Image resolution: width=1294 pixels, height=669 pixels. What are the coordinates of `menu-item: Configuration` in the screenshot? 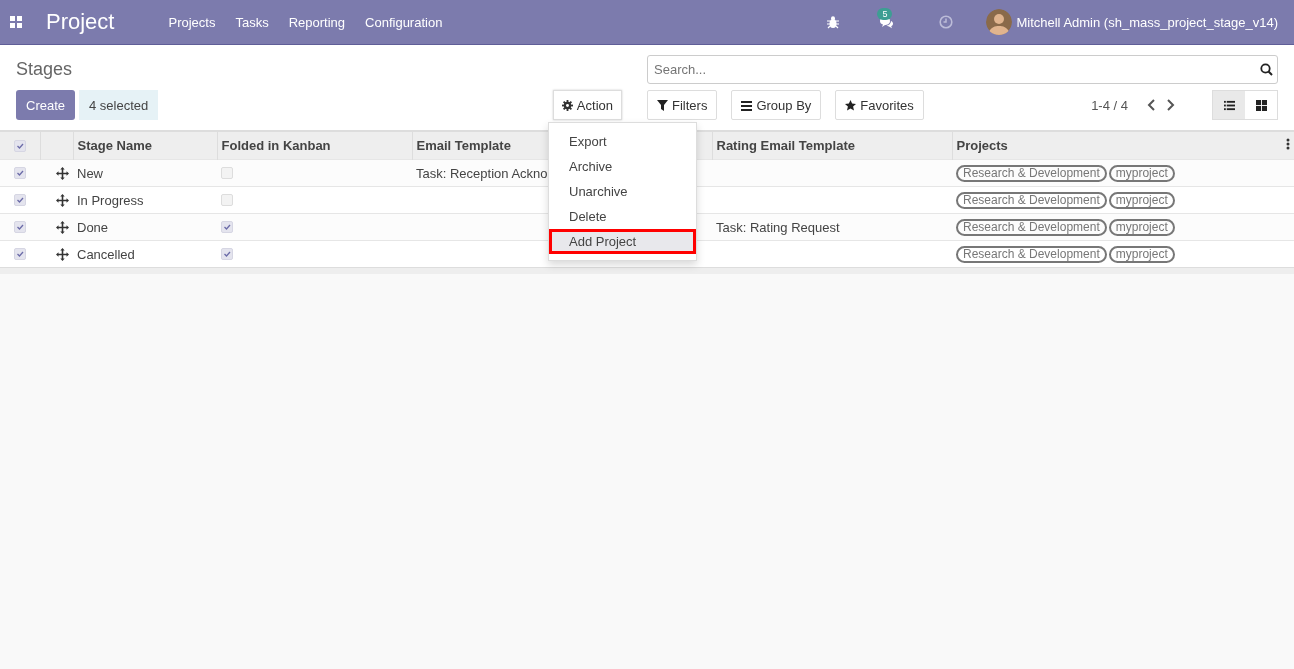 It's located at (404, 22).